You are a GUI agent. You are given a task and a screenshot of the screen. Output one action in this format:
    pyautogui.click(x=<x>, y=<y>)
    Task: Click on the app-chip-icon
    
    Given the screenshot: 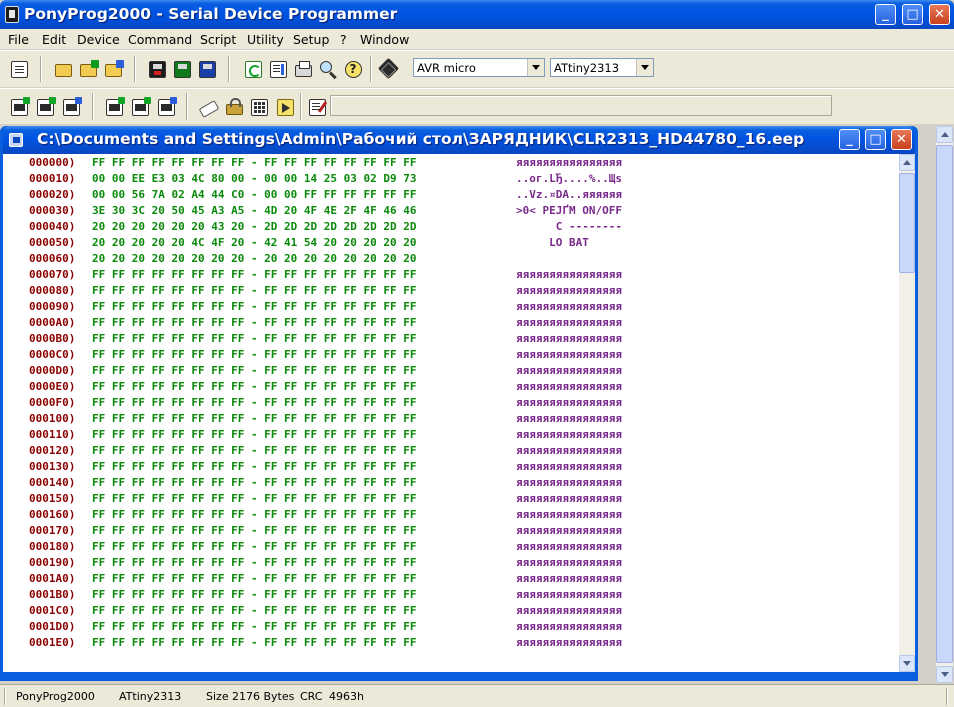 What is the action you would take?
    pyautogui.click(x=12, y=14)
    